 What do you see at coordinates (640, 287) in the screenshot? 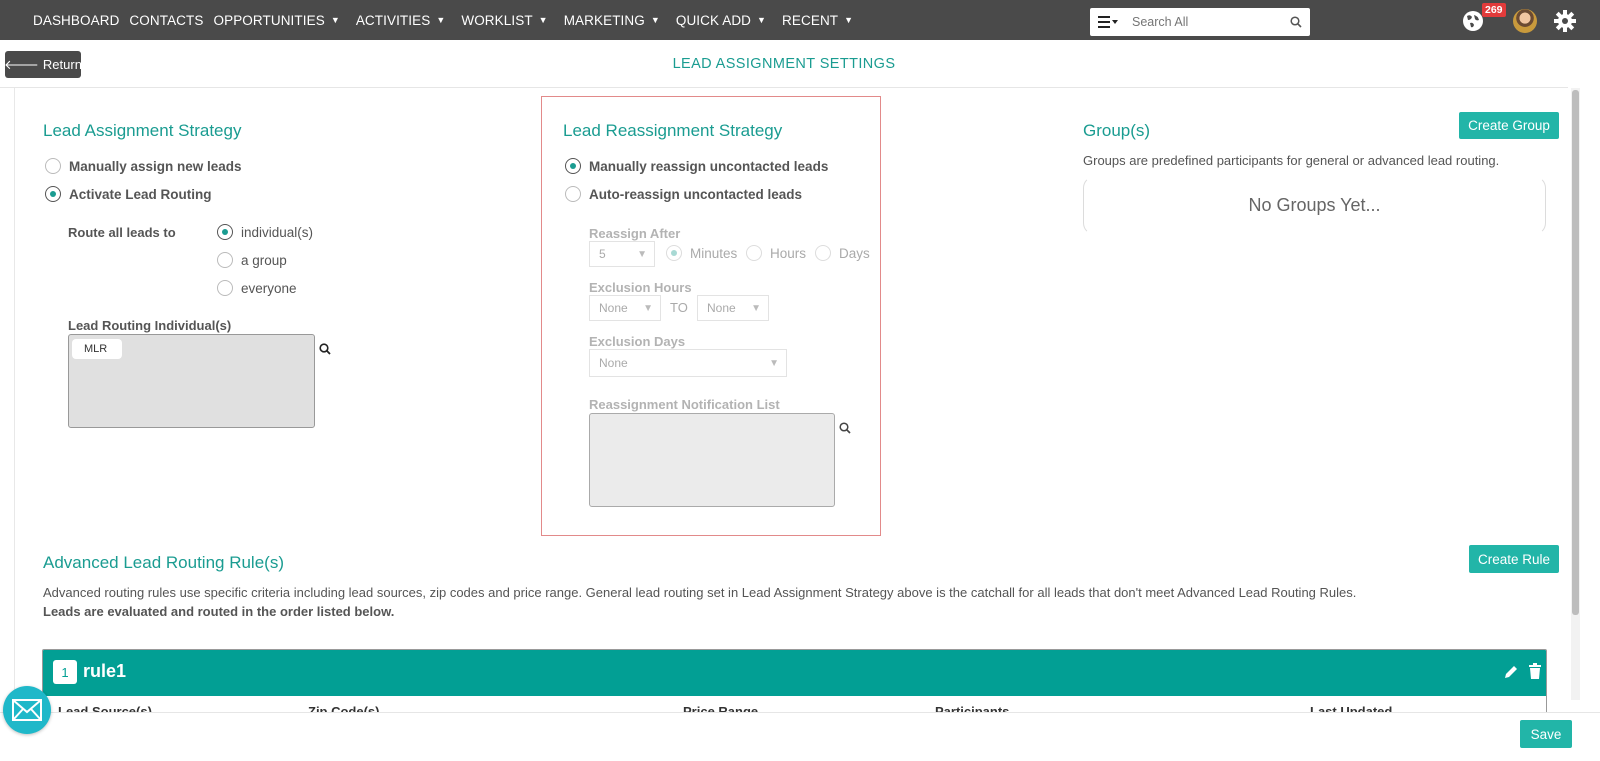
I see `exclusion-hours-label: Exclusion Hours` at bounding box center [640, 287].